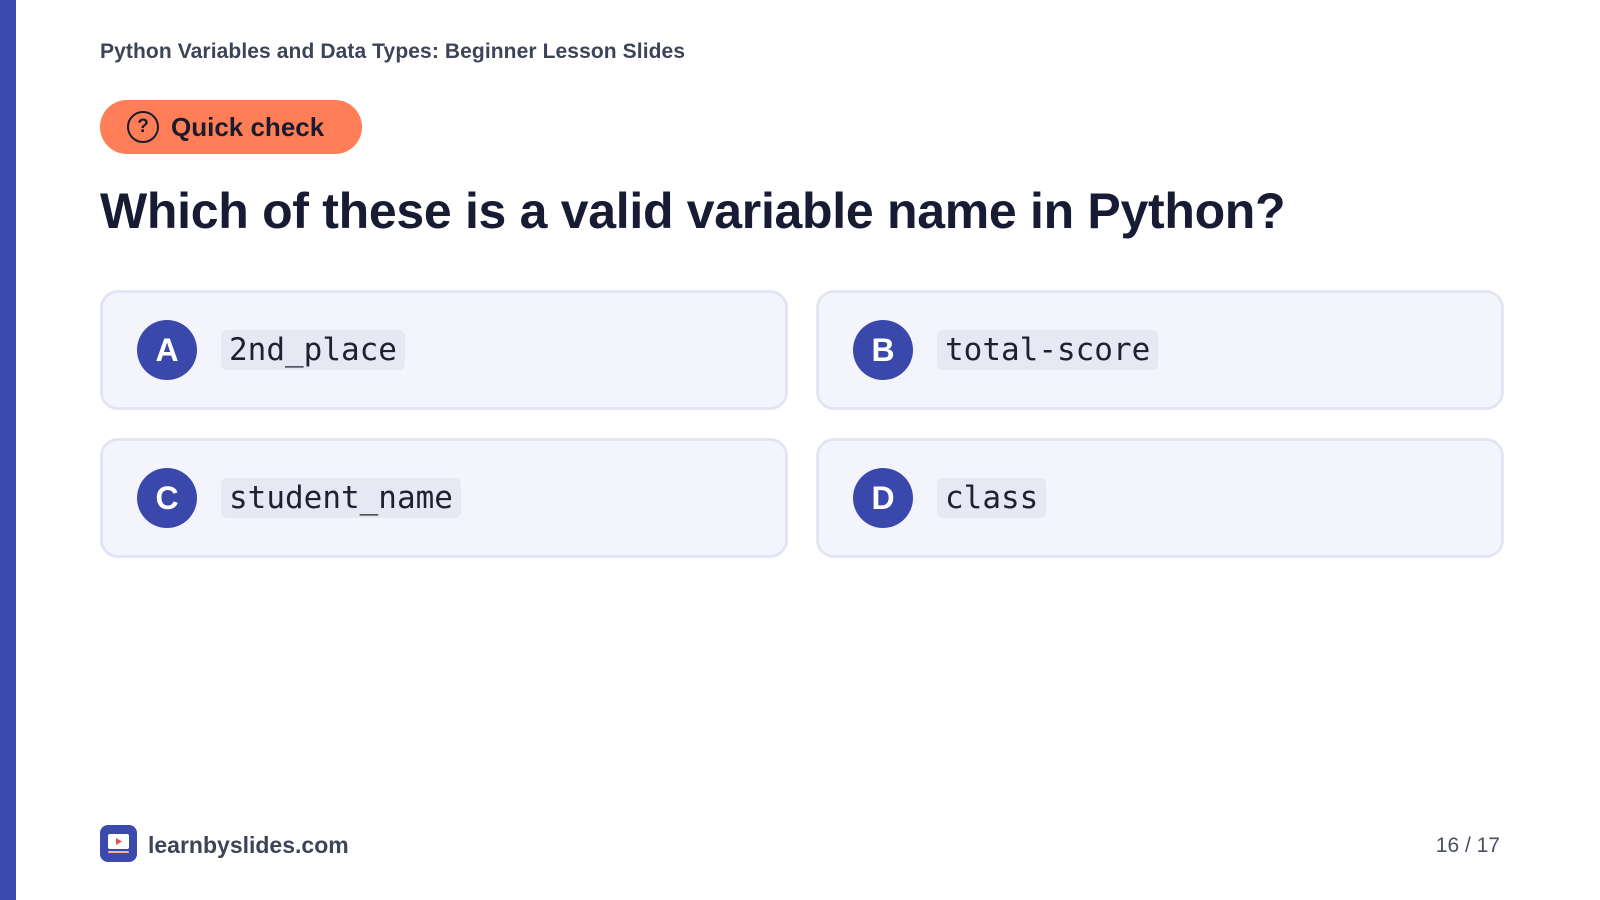 This screenshot has height=900, width=1600. I want to click on option-letter-badge: B, so click(883, 350).